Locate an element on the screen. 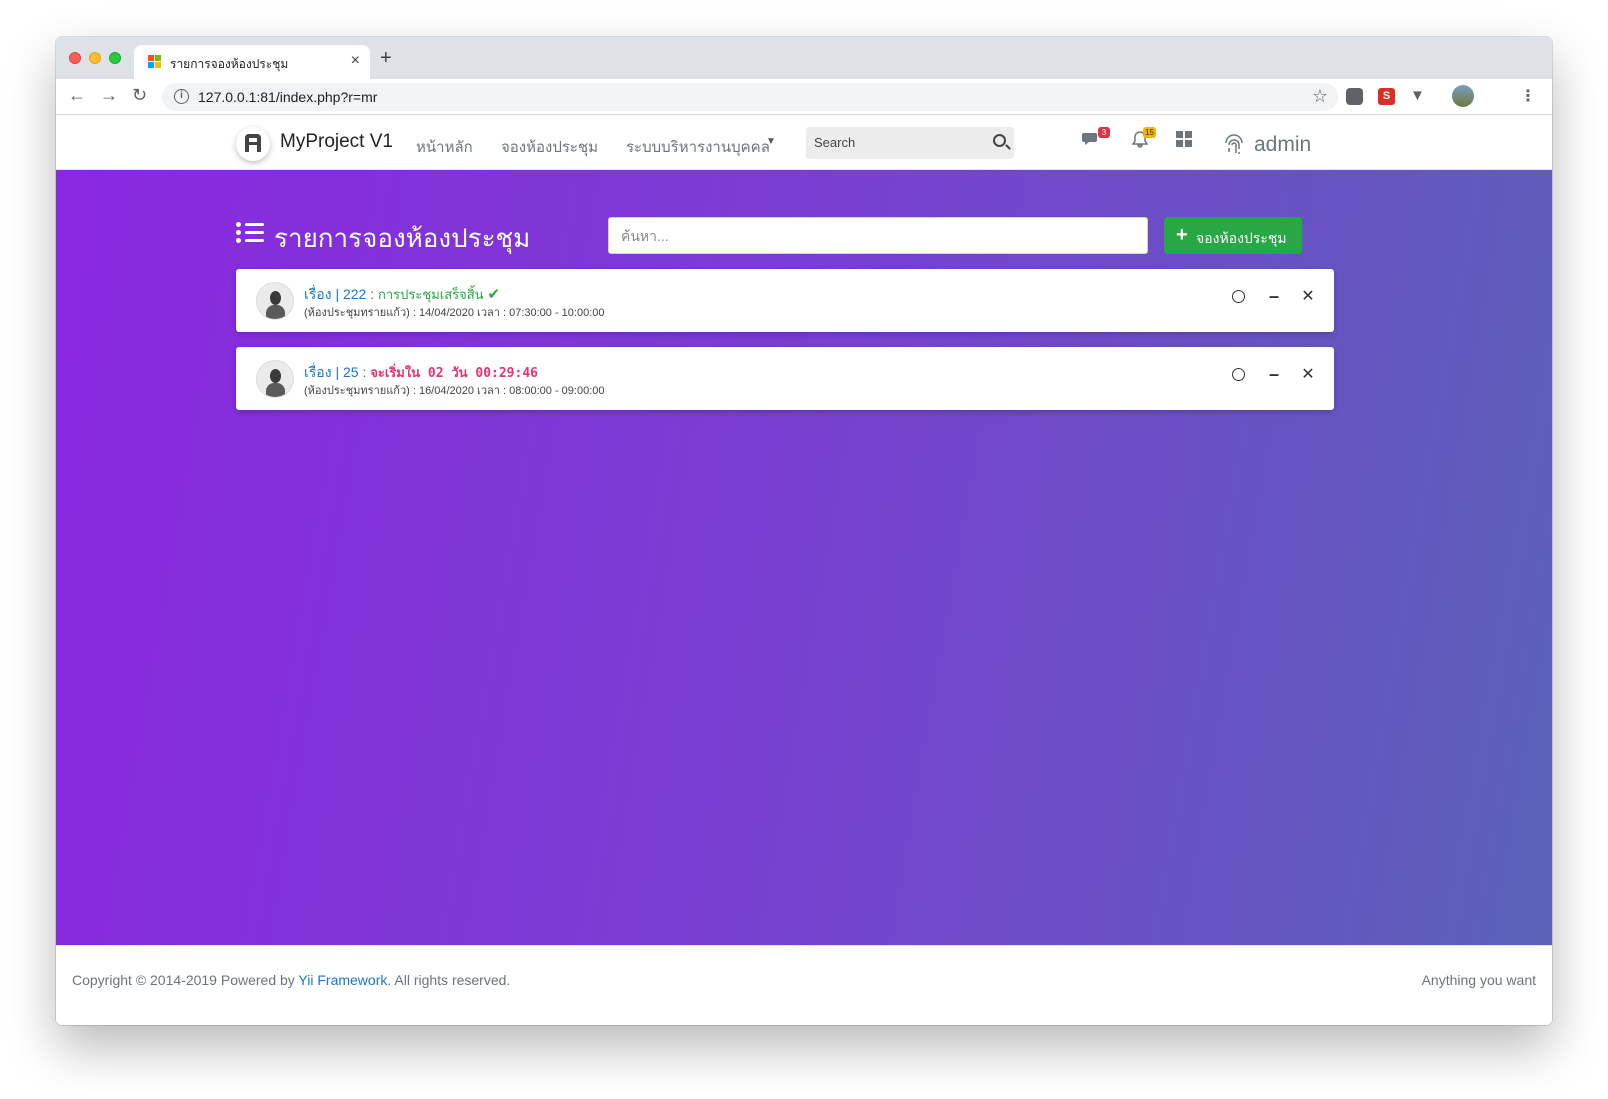 Image resolution: width=1608 pixels, height=1099 pixels. info-icon: i is located at coordinates (181, 96).